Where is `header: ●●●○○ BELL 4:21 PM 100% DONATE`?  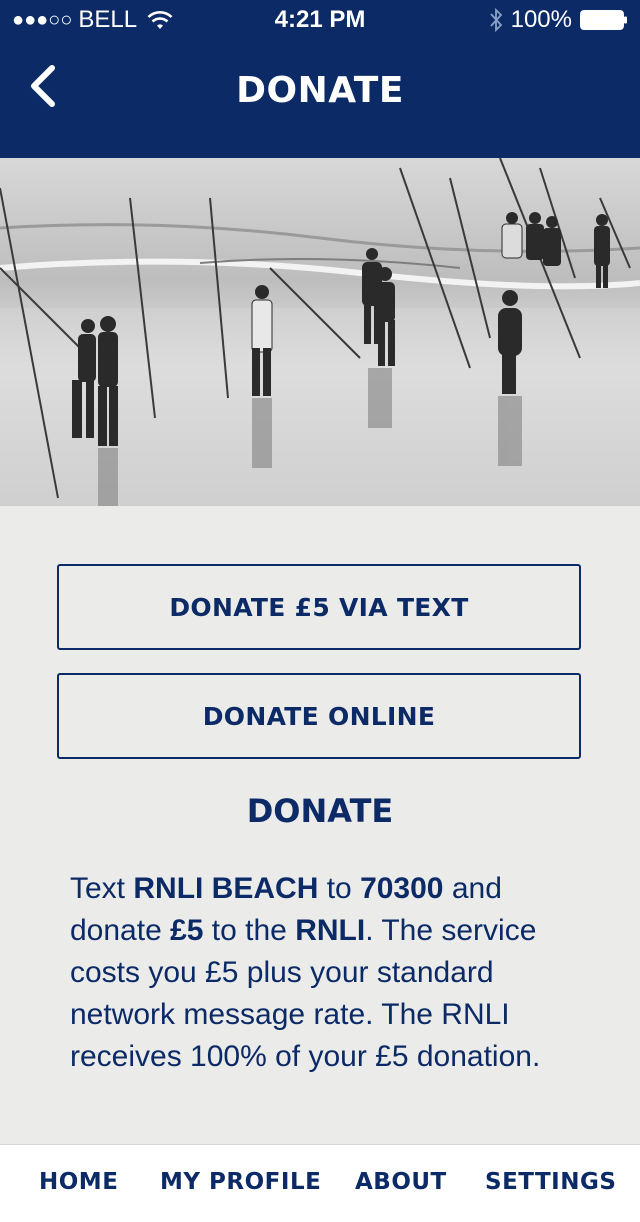 header: ●●●○○ BELL 4:21 PM 100% DONATE is located at coordinates (320, 79).